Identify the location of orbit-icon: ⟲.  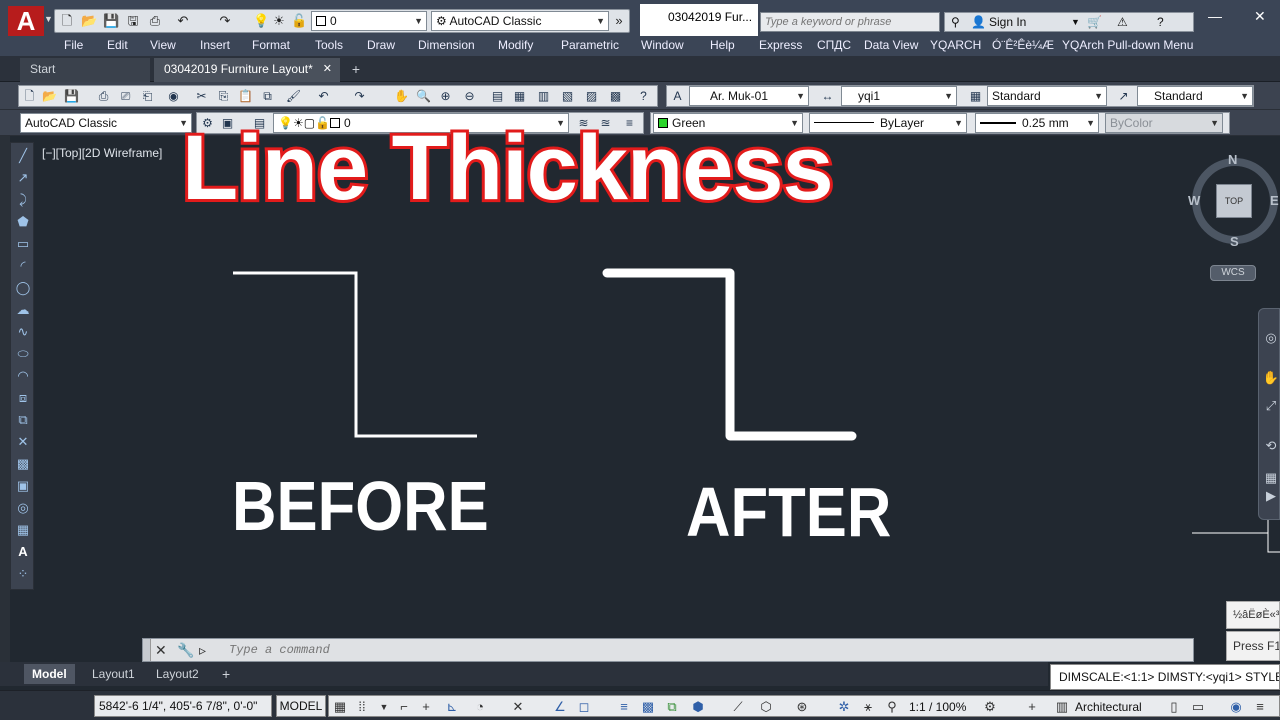
(1271, 446).